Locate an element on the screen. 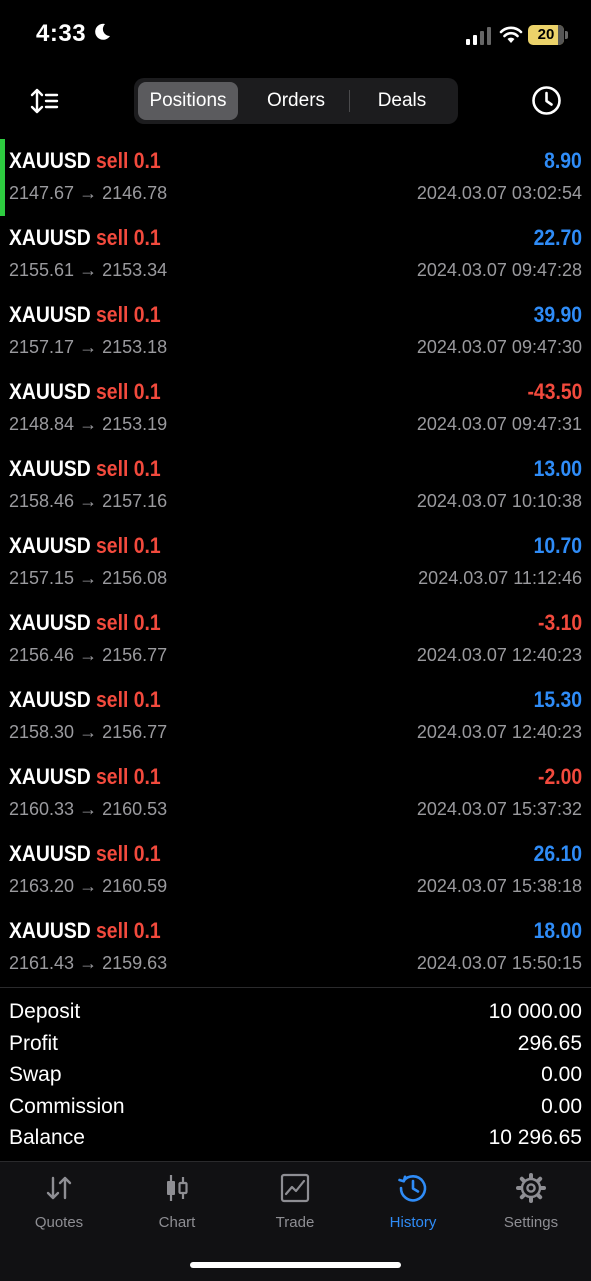  tab-orders: Orders is located at coordinates (296, 101).